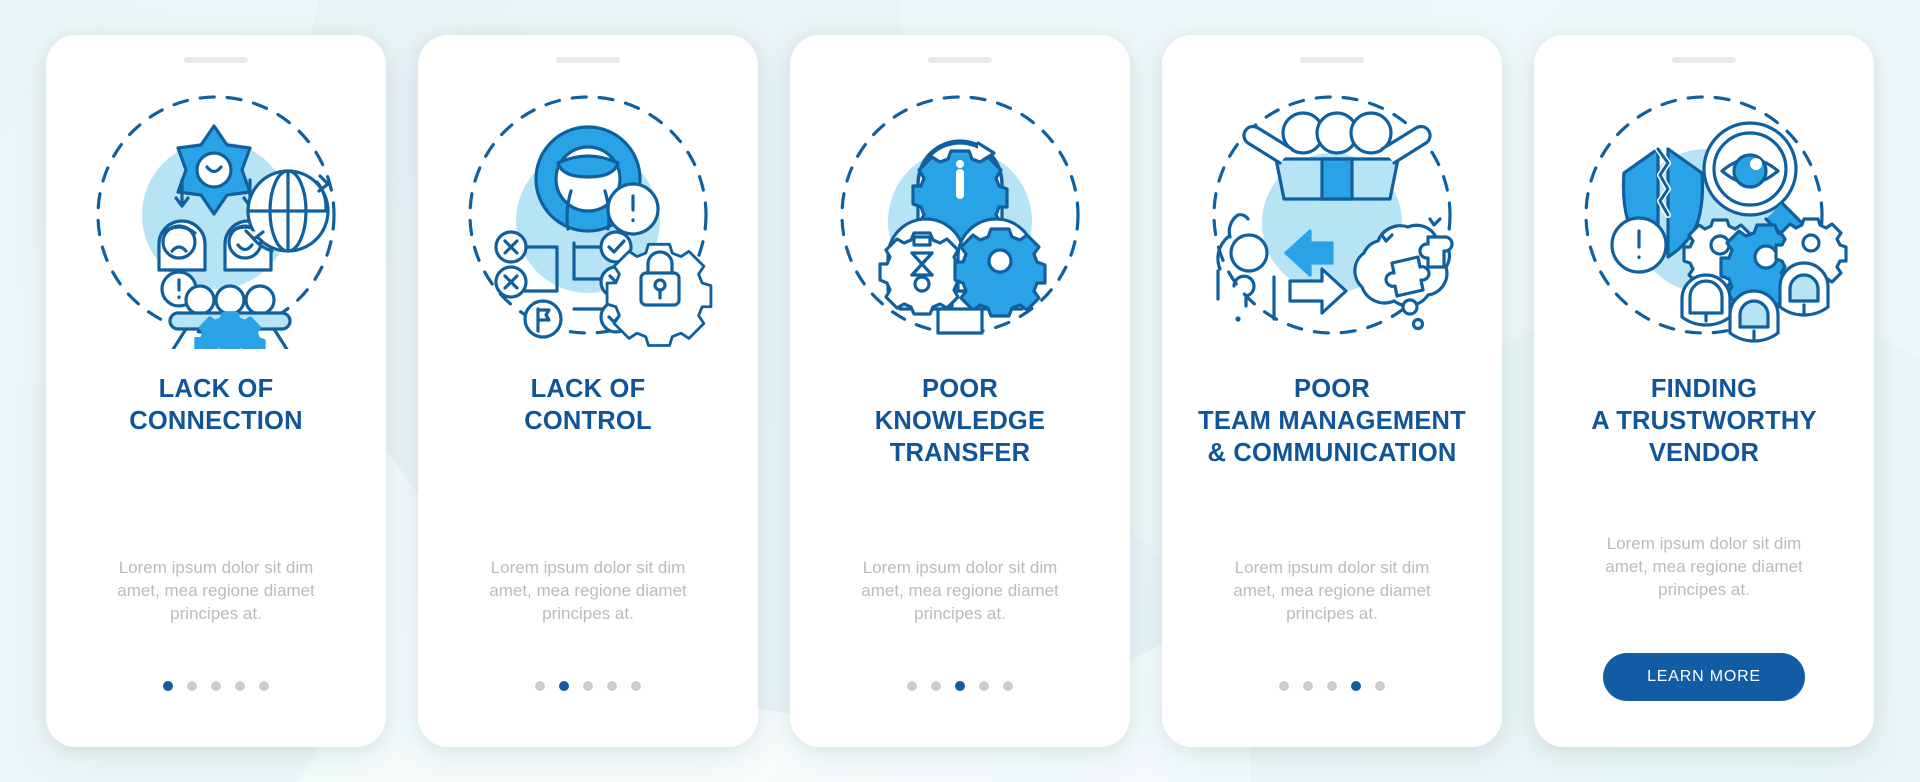 The width and height of the screenshot is (1920, 782). What do you see at coordinates (588, 215) in the screenshot?
I see `lack-of-control-illustration` at bounding box center [588, 215].